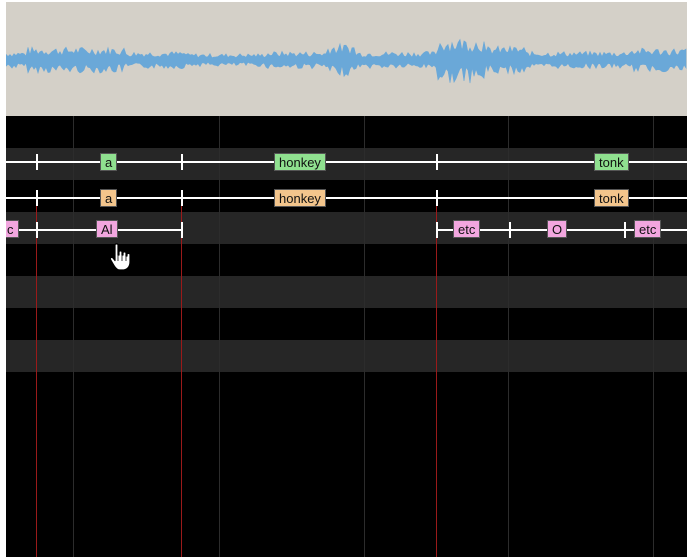 Image resolution: width=687 pixels, height=557 pixels. Describe the element at coordinates (94, 230) in the screenshot. I see `tier-line` at that location.